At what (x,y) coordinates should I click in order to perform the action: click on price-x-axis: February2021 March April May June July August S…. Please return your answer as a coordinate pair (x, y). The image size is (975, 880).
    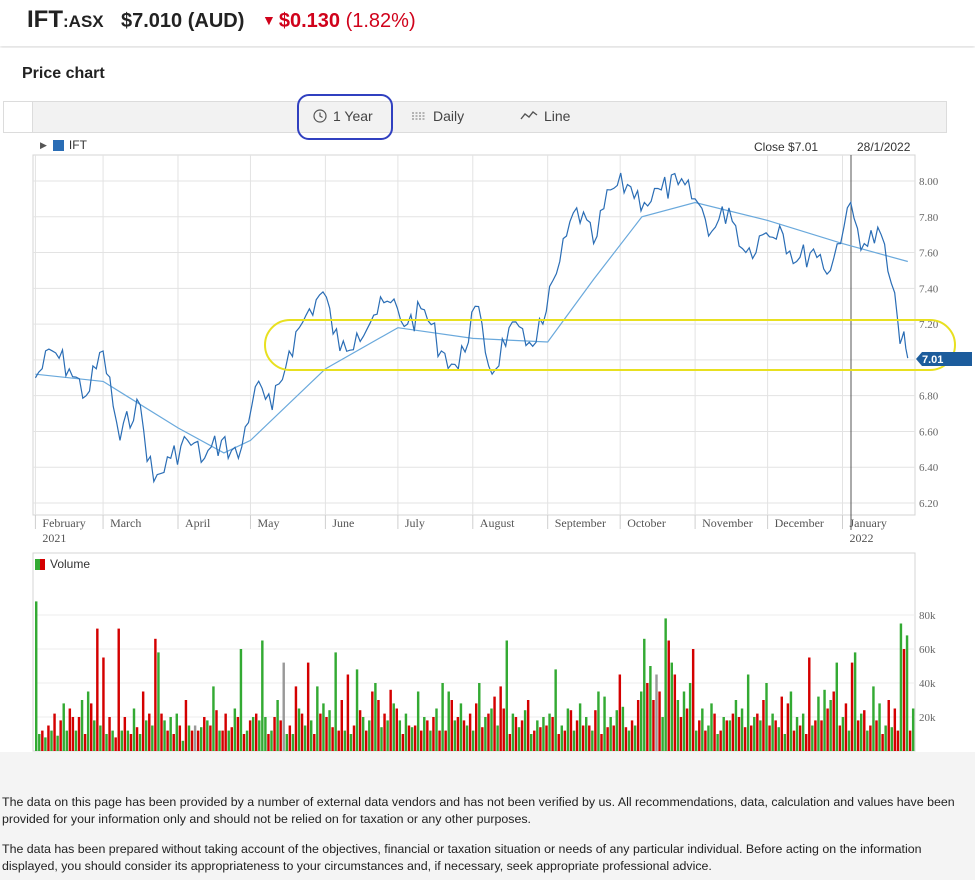
    Looking at the image, I should click on (460, 530).